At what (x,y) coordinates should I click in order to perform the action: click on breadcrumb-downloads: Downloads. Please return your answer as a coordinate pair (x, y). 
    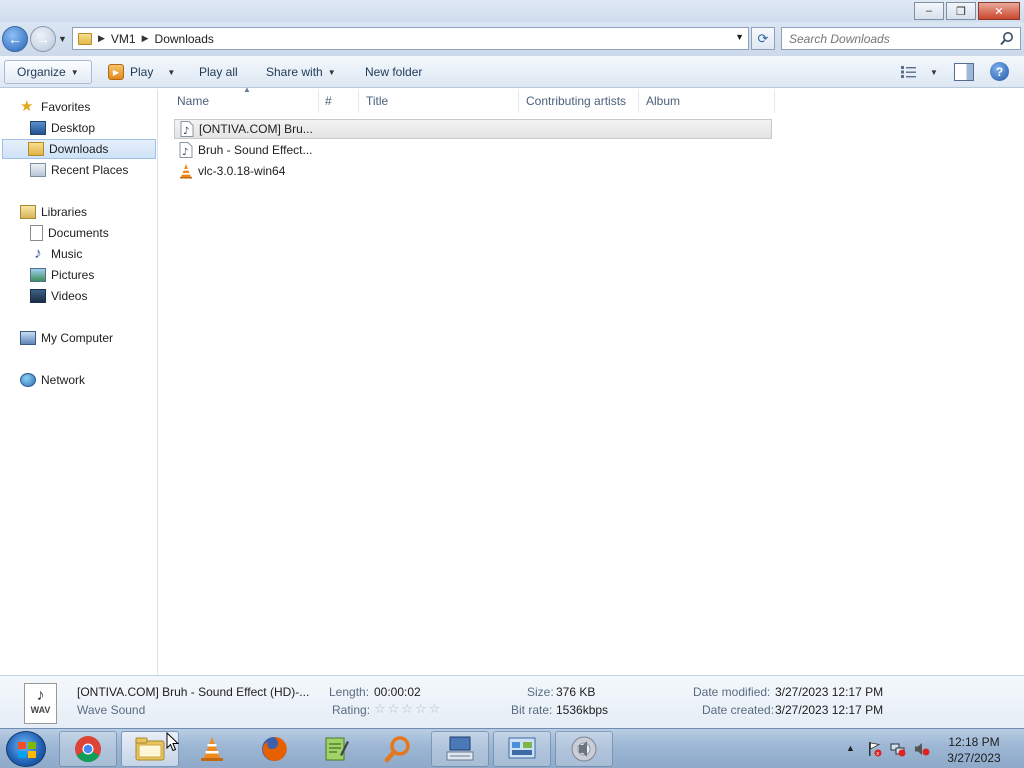
    Looking at the image, I should click on (184, 39).